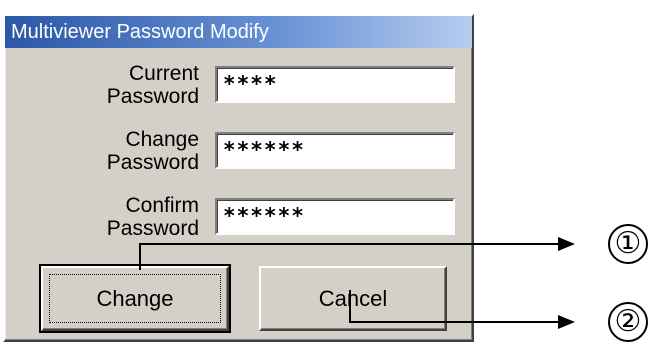 The width and height of the screenshot is (659, 350). Describe the element at coordinates (628, 244) in the screenshot. I see `callout-number-1: ①` at that location.